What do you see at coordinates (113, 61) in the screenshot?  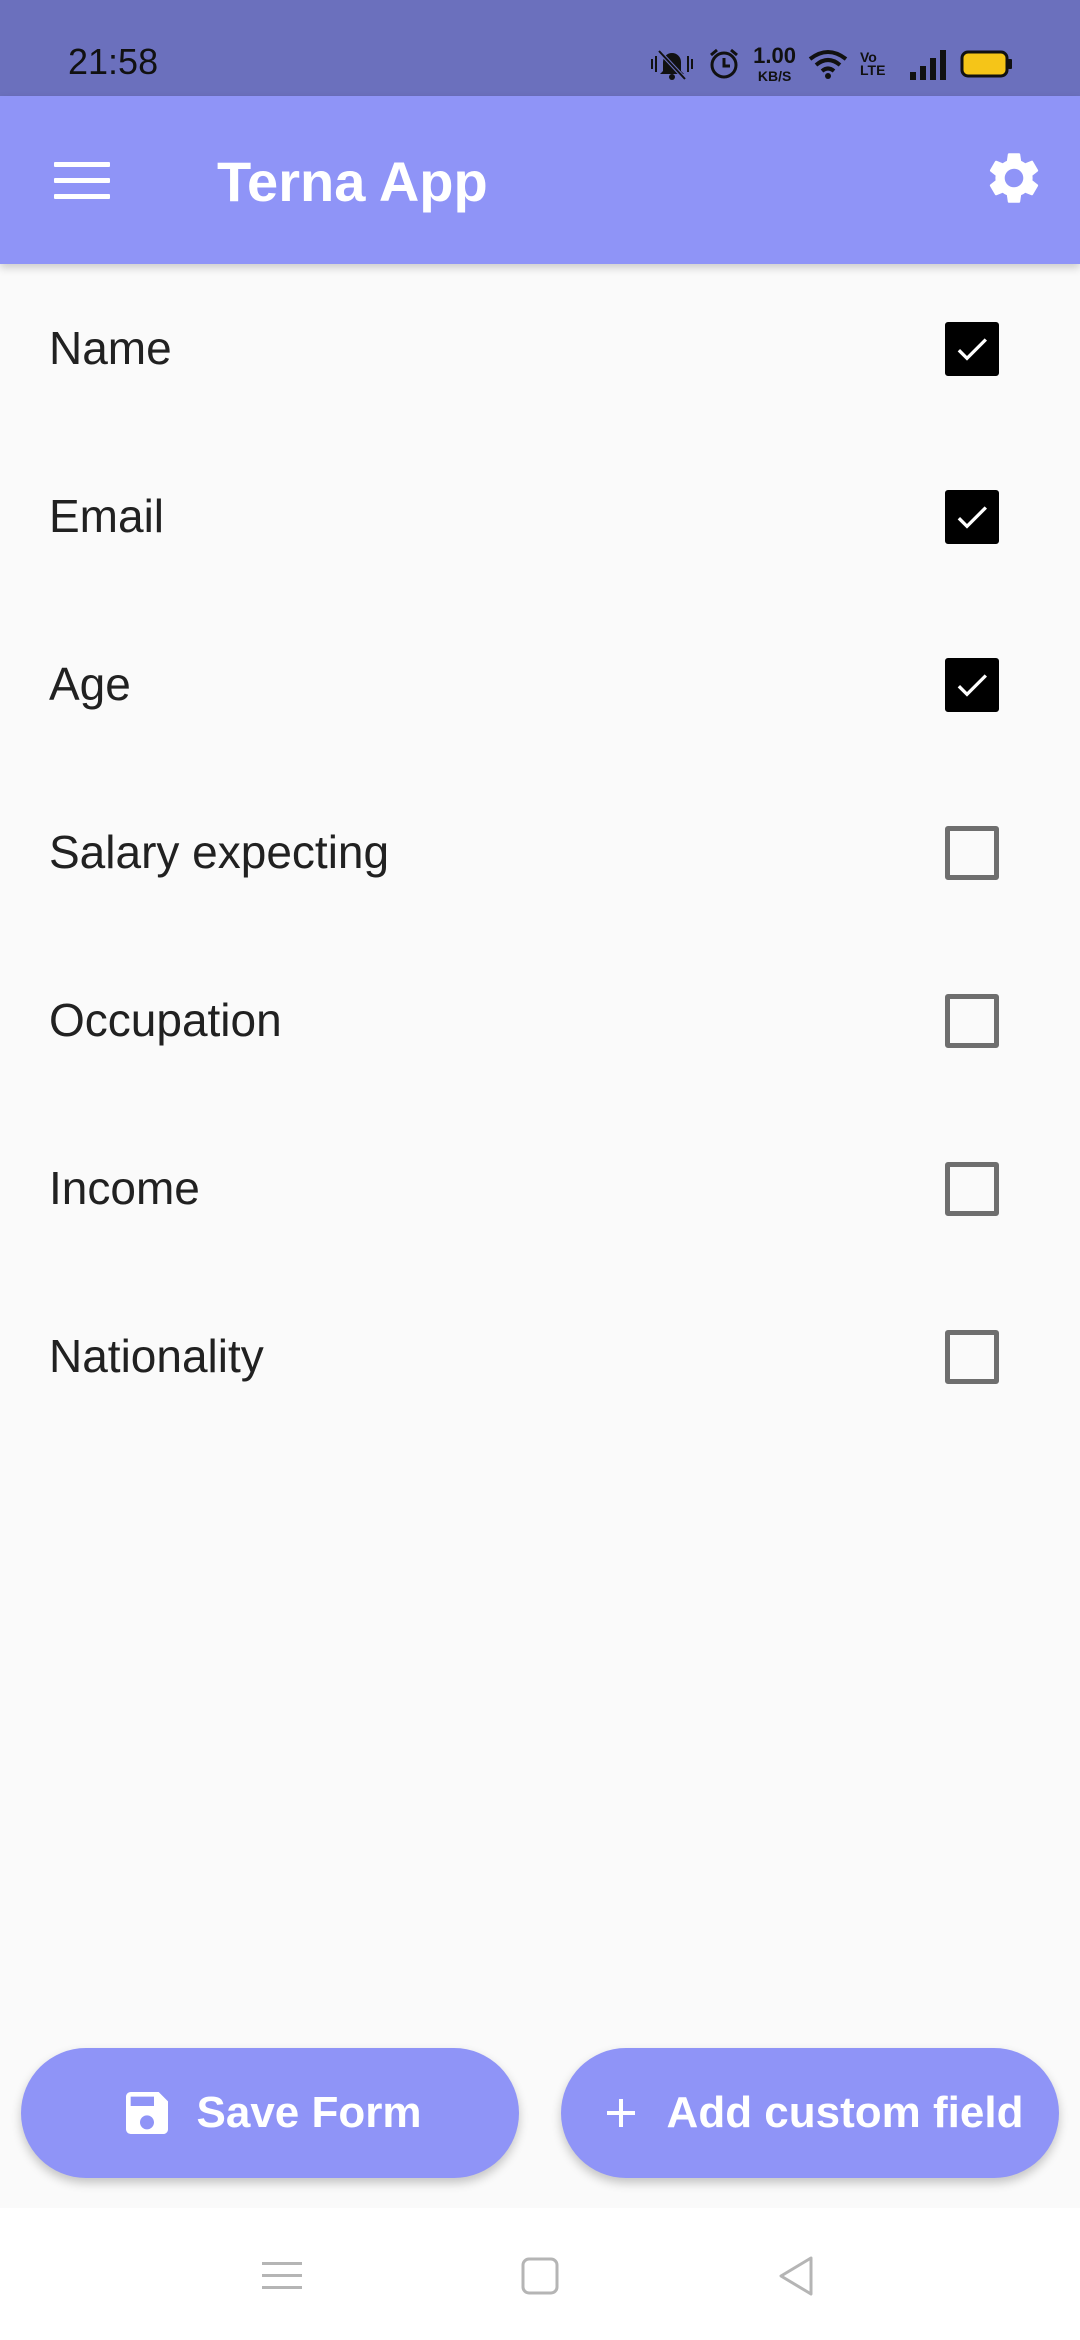 I see `status-time: 21:58` at bounding box center [113, 61].